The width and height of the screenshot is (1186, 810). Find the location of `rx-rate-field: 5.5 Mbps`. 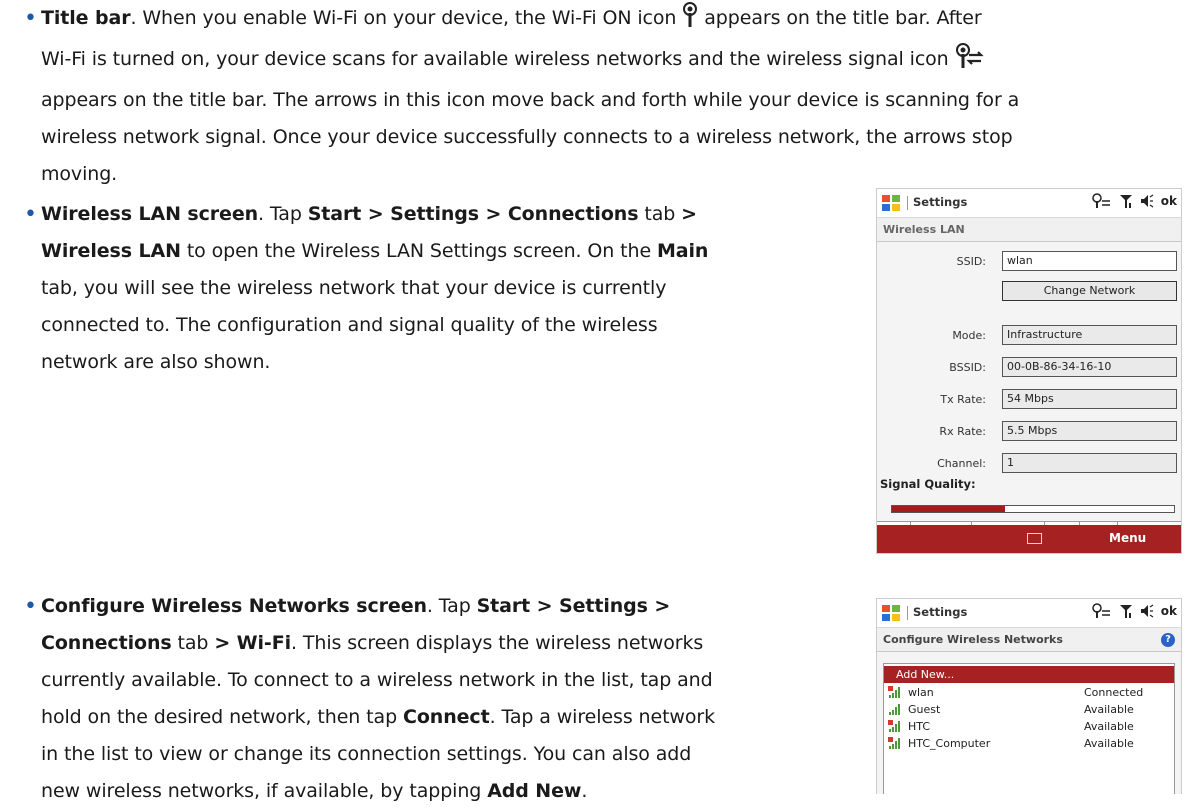

rx-rate-field: 5.5 Mbps is located at coordinates (1089, 431).